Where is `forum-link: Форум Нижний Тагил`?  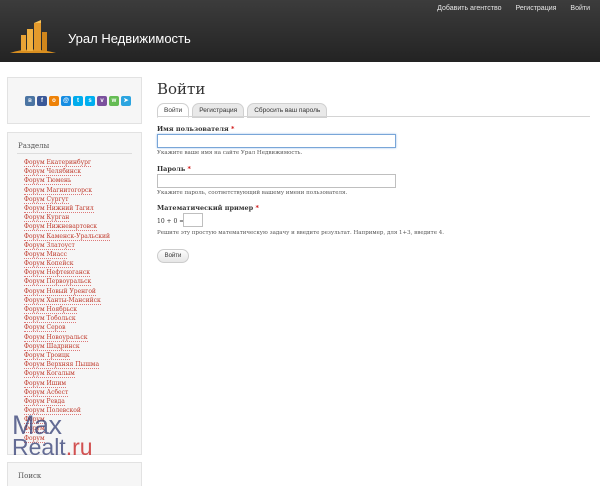
forum-link: Форум Нижний Тагил is located at coordinates (59, 208).